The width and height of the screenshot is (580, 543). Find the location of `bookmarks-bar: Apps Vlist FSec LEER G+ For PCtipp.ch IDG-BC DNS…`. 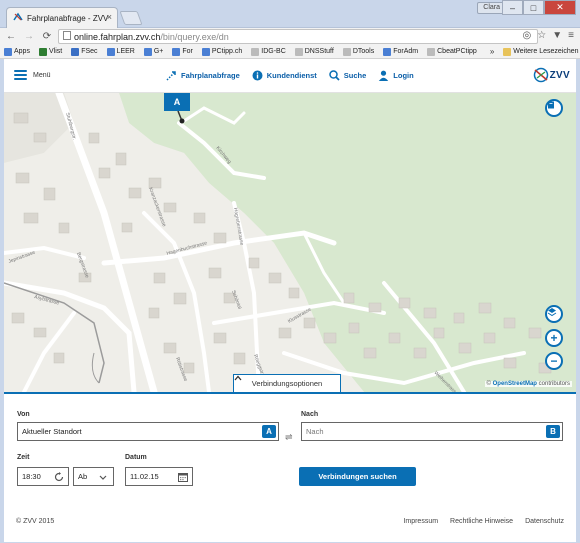

bookmarks-bar: Apps Vlist FSec LEER G+ For PCtipp.ch IDG-BC DNS… is located at coordinates (290, 52).